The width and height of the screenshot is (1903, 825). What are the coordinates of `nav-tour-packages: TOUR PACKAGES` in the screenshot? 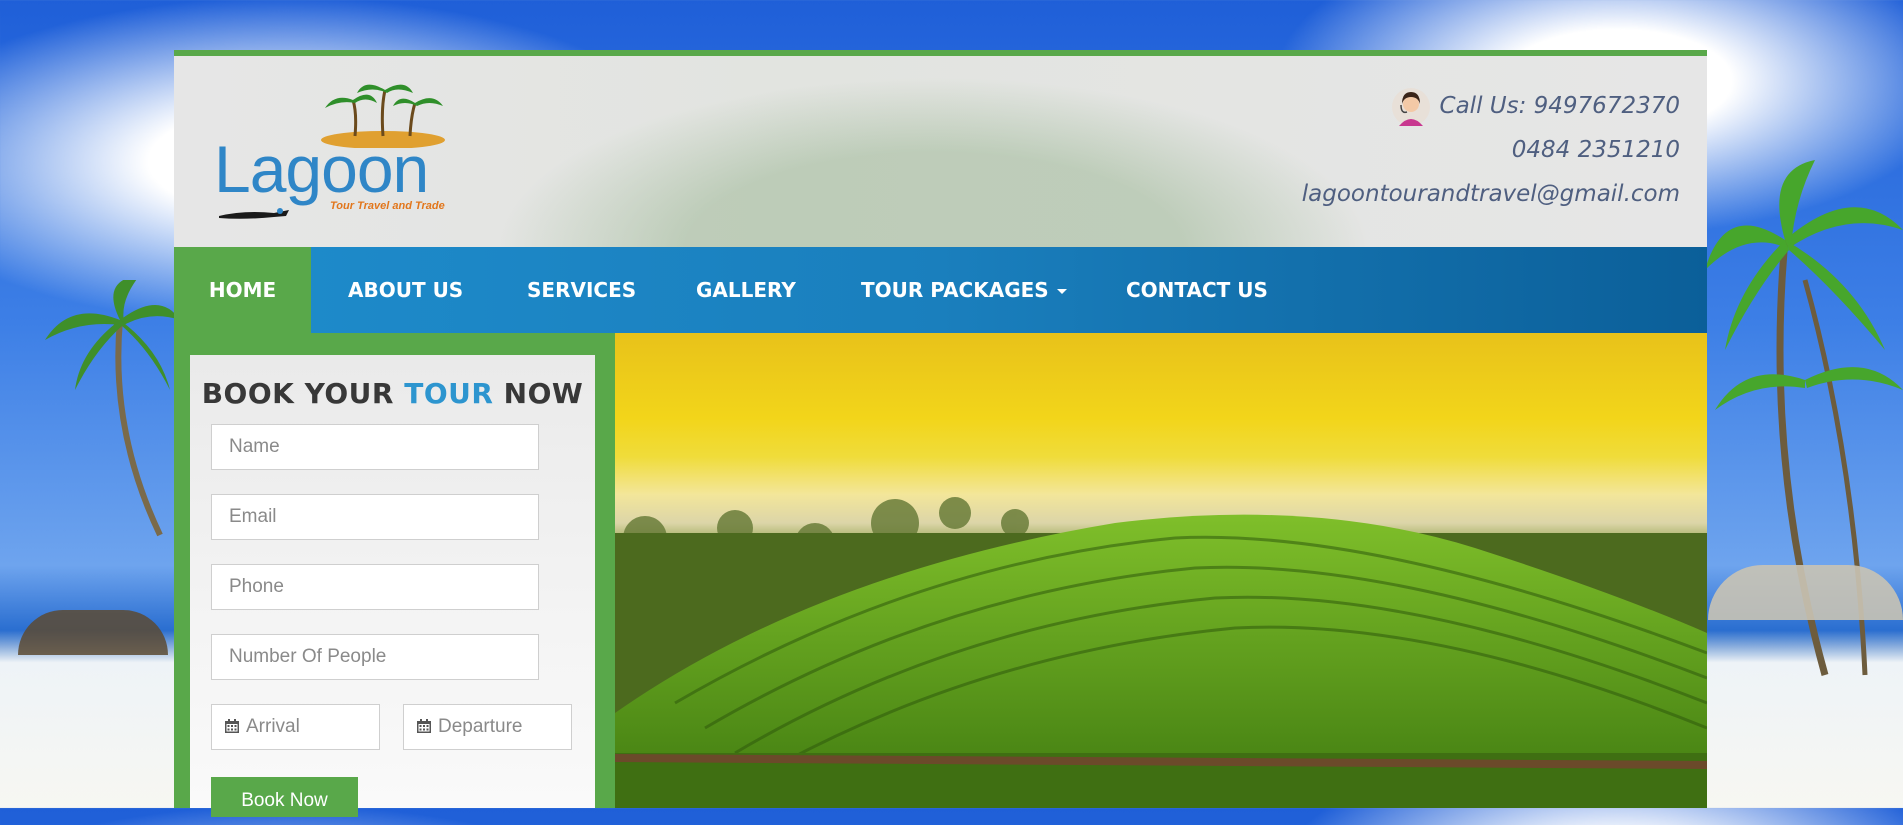 It's located at (964, 290).